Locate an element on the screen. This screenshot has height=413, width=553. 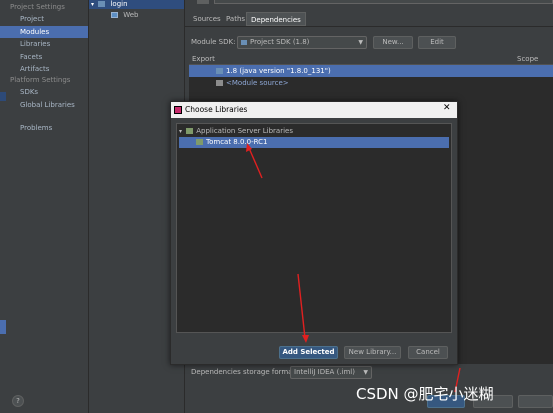
csdn-watermark: CSDN @肥宅小迷糊 is located at coordinates (425, 394).